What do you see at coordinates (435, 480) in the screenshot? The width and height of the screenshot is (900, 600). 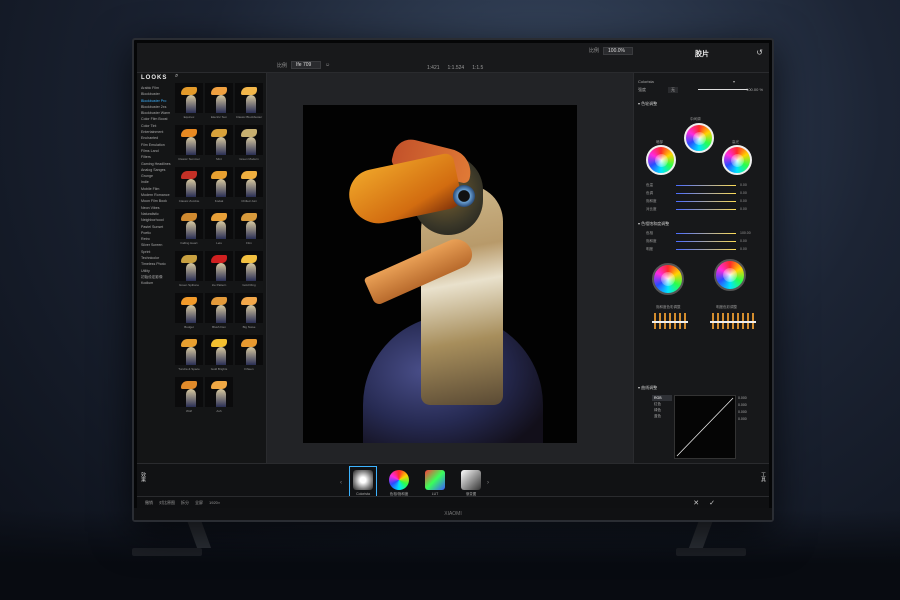 I see `tool-icon` at bounding box center [435, 480].